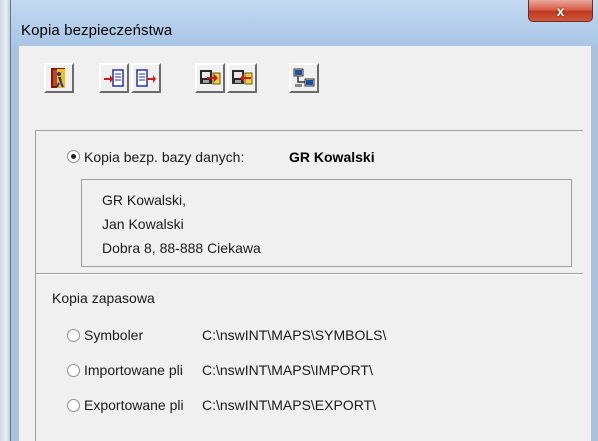 Image resolution: width=598 pixels, height=441 pixels. I want to click on backup-to-disk-icon, so click(114, 78).